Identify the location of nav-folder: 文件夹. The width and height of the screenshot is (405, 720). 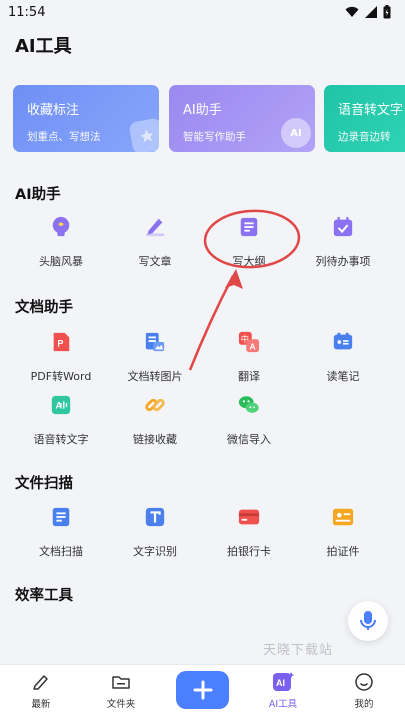
(121, 692).